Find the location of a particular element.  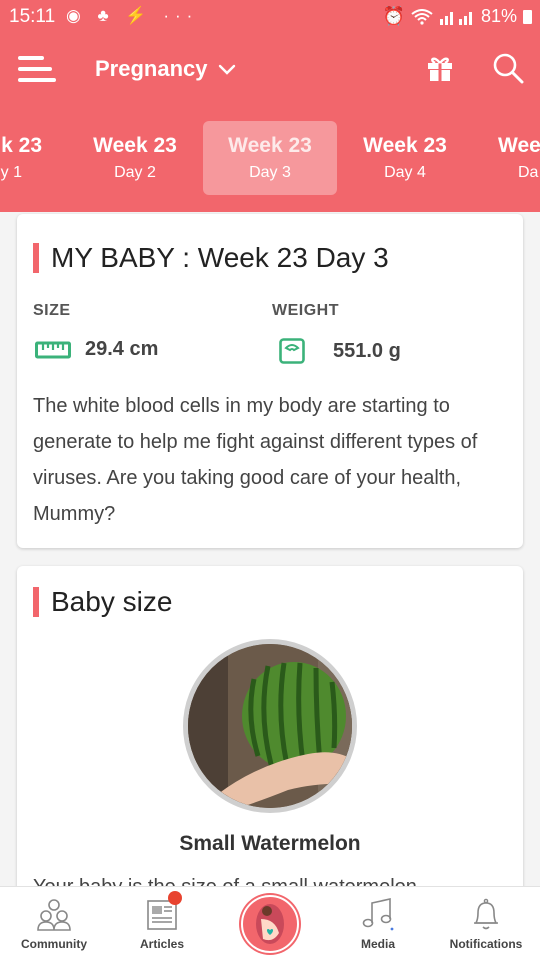

size-value: 29.4 cm is located at coordinates (122, 349).